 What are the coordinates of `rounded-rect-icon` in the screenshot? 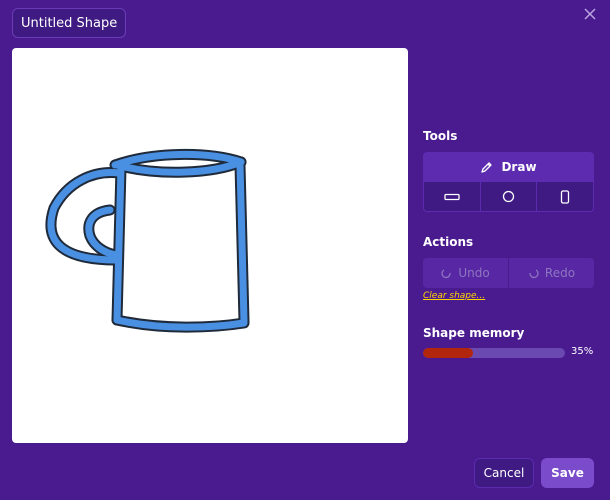 It's located at (565, 196).